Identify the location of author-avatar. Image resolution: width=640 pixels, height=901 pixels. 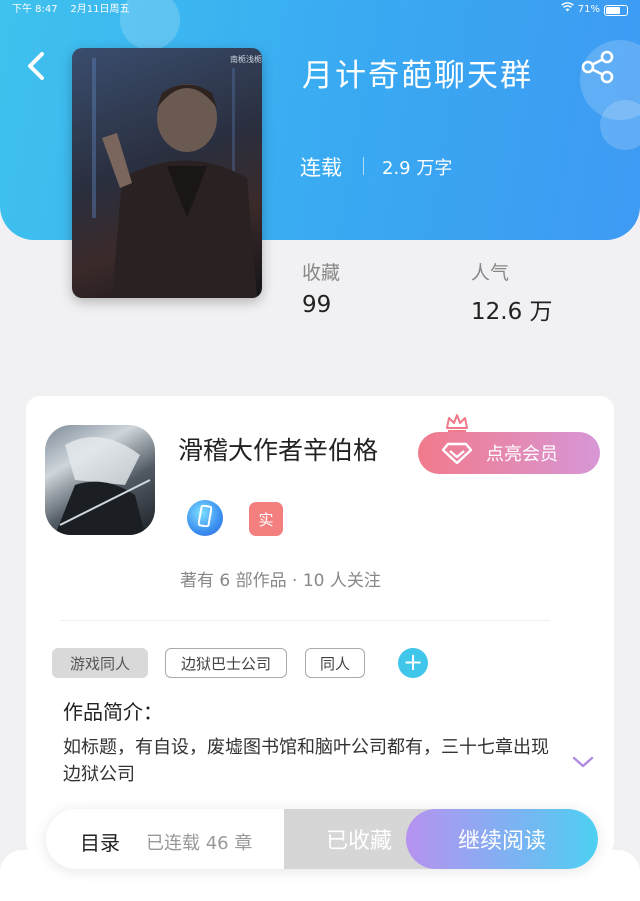
(100, 480).